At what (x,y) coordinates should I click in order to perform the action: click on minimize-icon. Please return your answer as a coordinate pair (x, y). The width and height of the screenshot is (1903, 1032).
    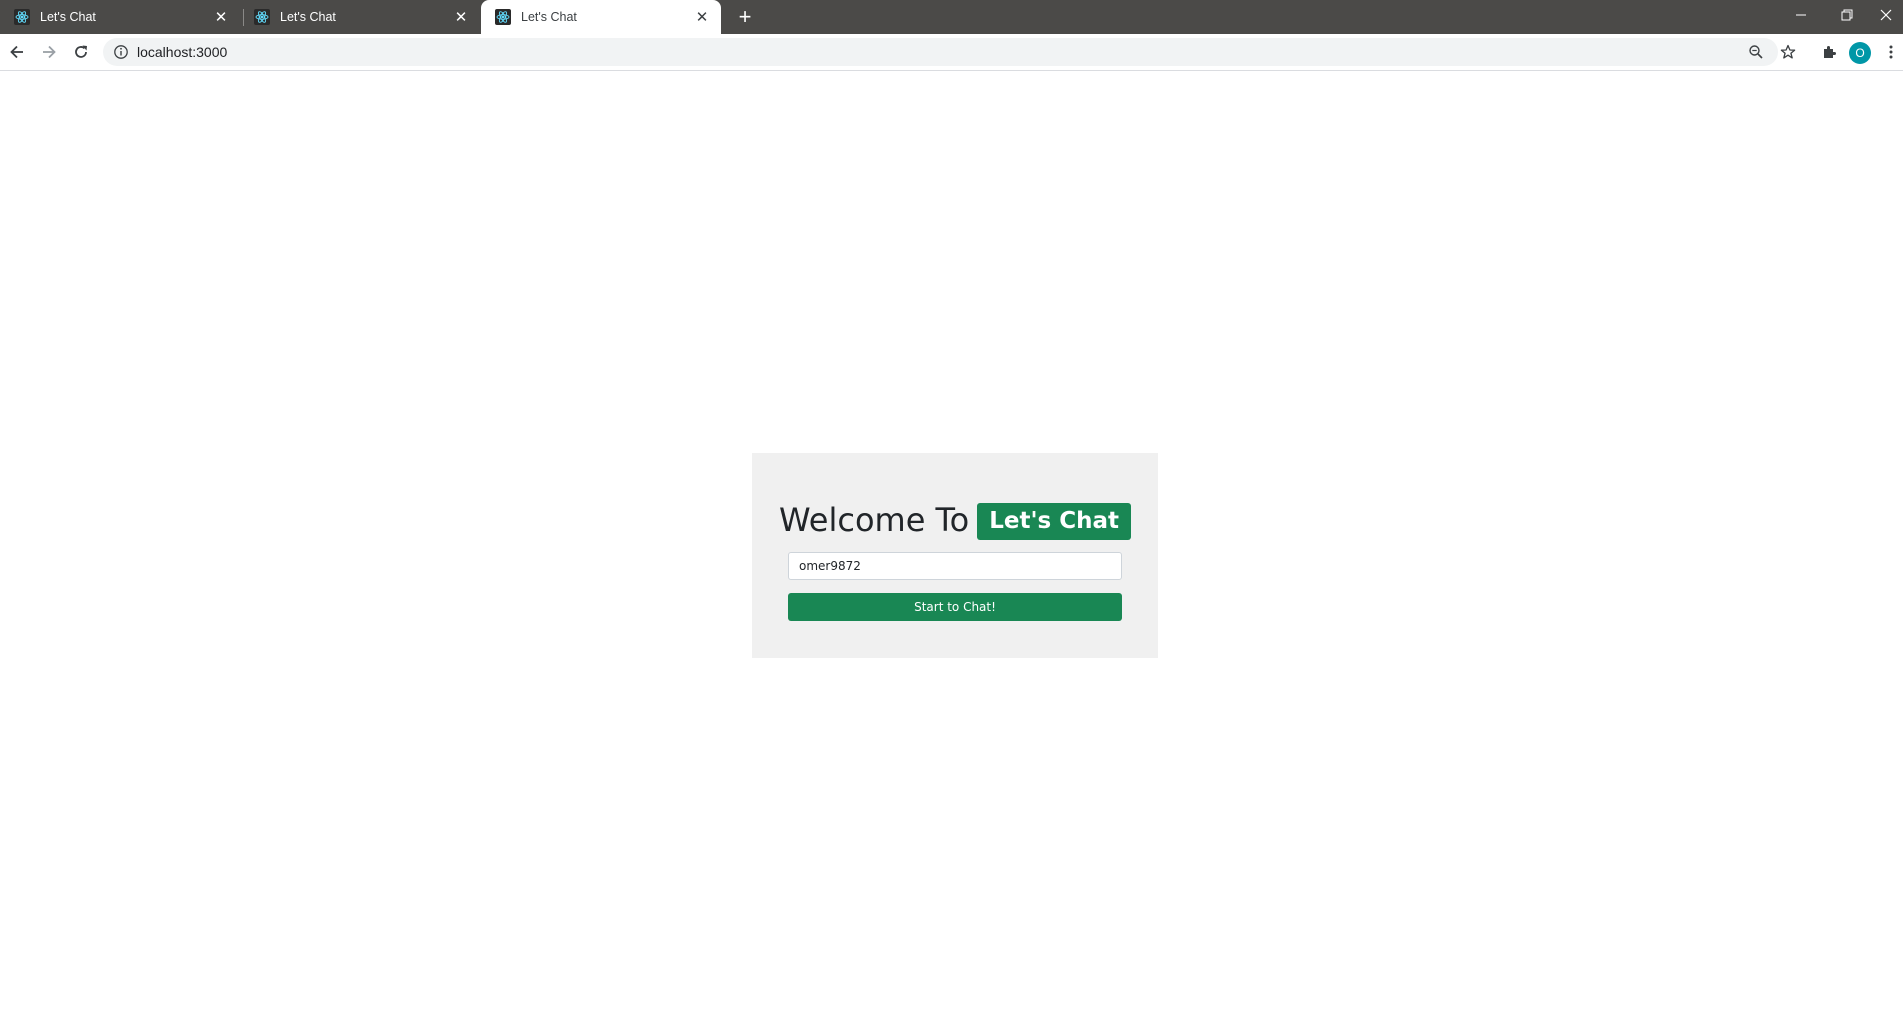
    Looking at the image, I should click on (1801, 15).